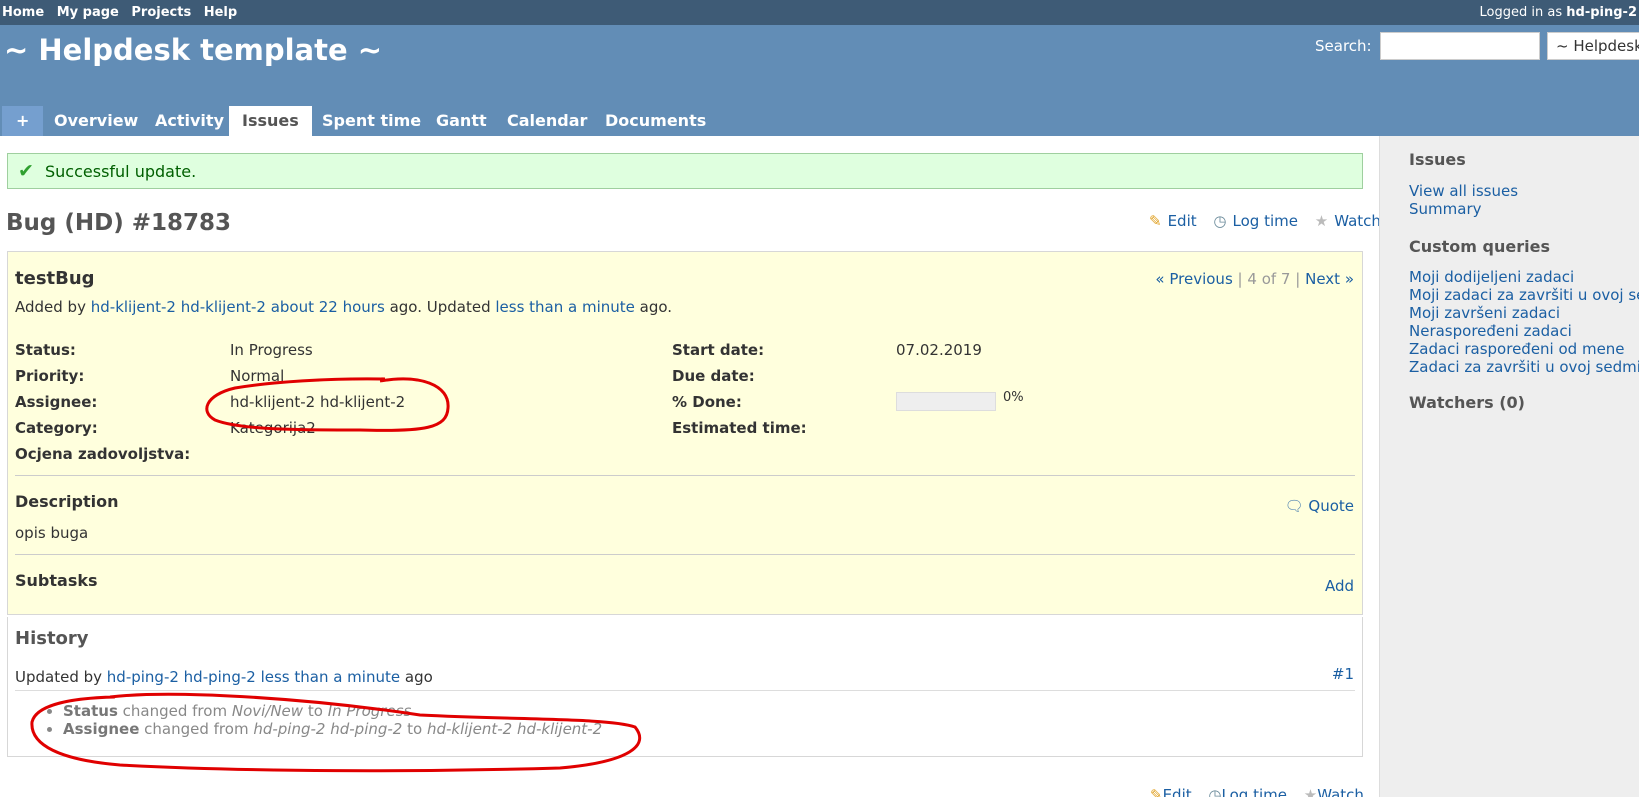  Describe the element at coordinates (52, 638) in the screenshot. I see `history-heading: History` at that location.